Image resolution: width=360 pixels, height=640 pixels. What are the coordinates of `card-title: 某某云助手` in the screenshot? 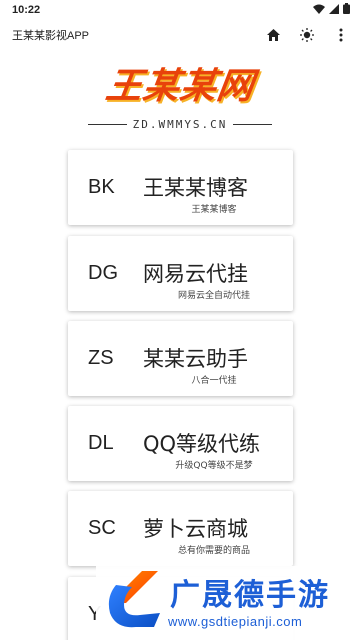 It's located at (195, 359).